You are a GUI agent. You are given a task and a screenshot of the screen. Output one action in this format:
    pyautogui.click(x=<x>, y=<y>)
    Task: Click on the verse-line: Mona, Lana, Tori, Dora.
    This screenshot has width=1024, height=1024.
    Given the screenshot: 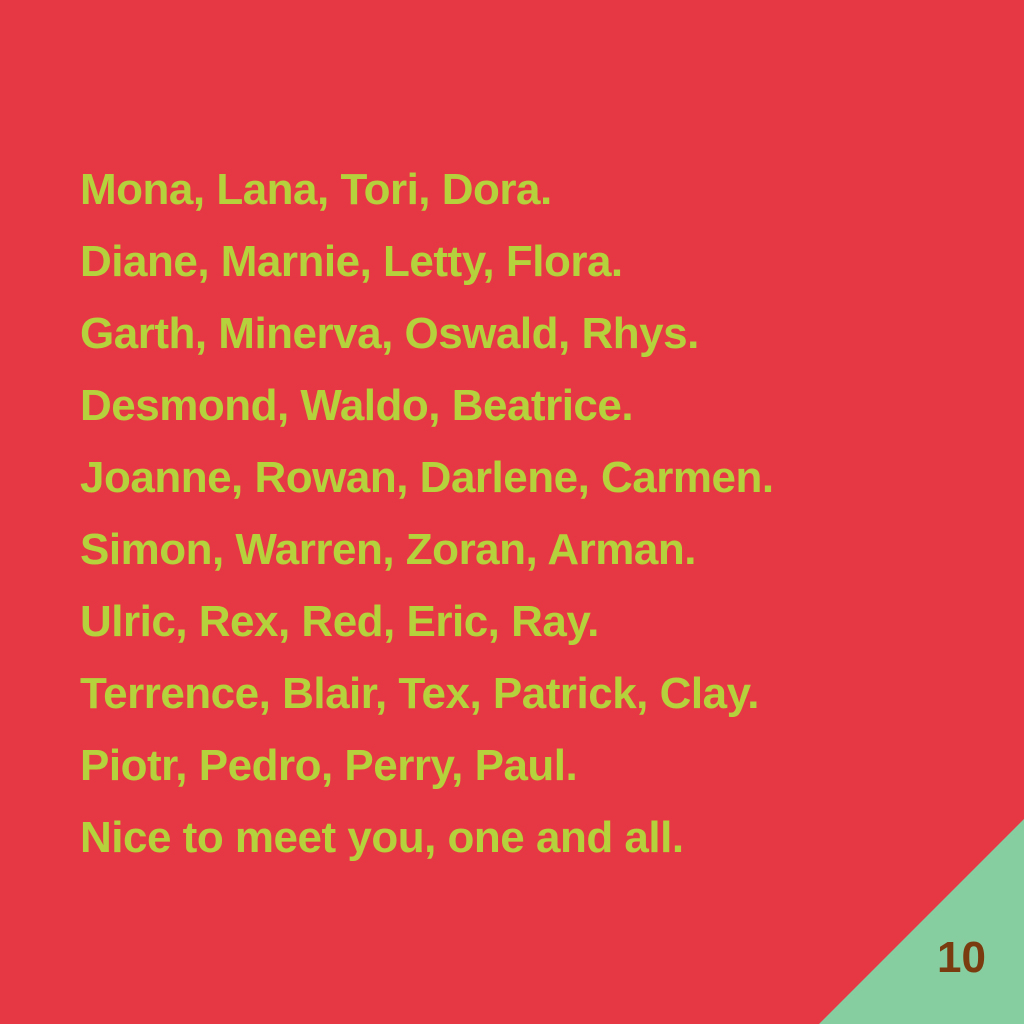 What is the action you would take?
    pyautogui.click(x=316, y=189)
    